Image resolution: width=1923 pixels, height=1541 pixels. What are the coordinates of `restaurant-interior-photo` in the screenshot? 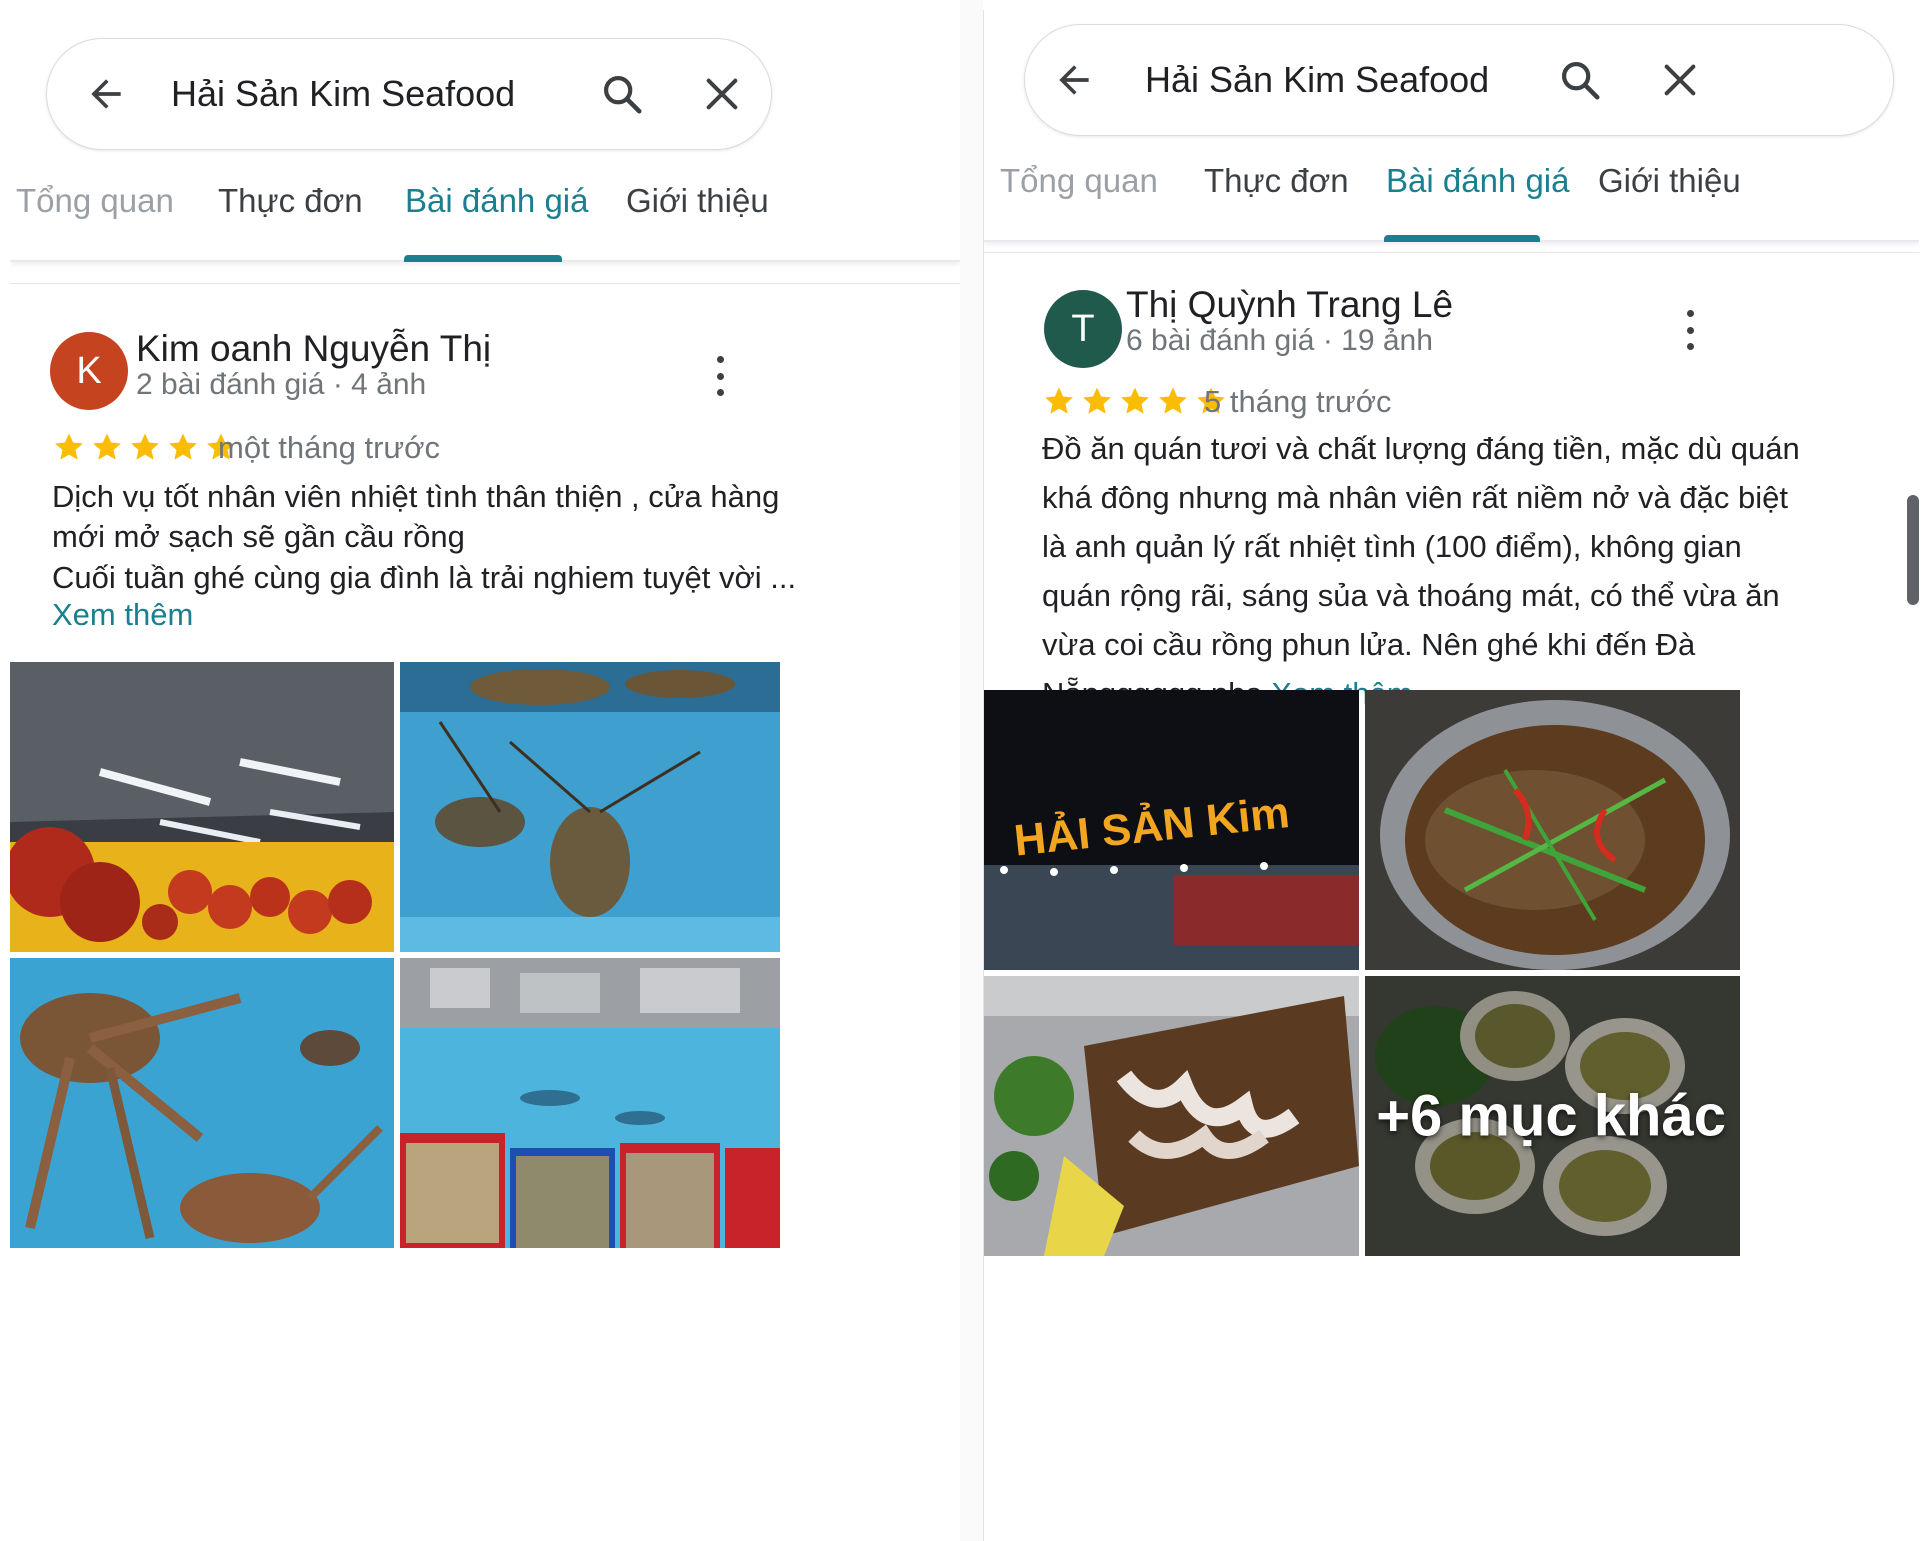 It's located at (202, 807).